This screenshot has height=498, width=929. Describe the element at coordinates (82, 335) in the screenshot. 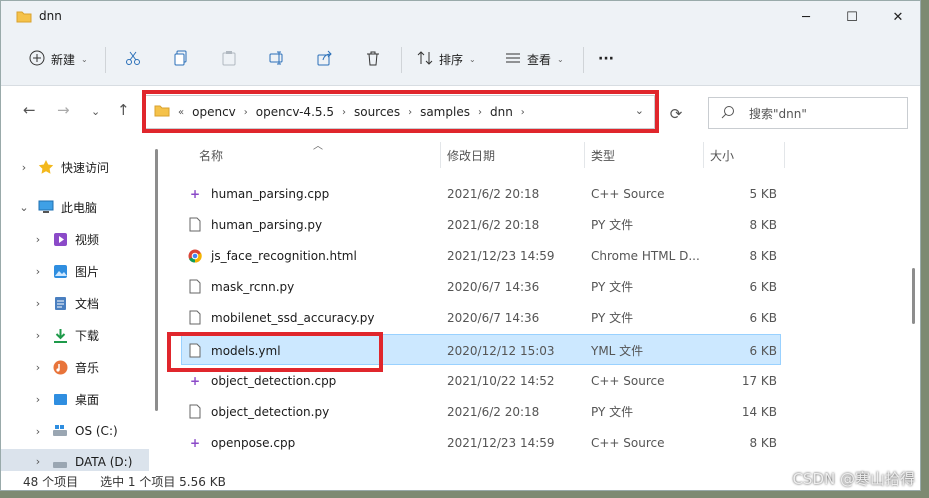

I see `sidebar-item-downloads: › 下载` at that location.